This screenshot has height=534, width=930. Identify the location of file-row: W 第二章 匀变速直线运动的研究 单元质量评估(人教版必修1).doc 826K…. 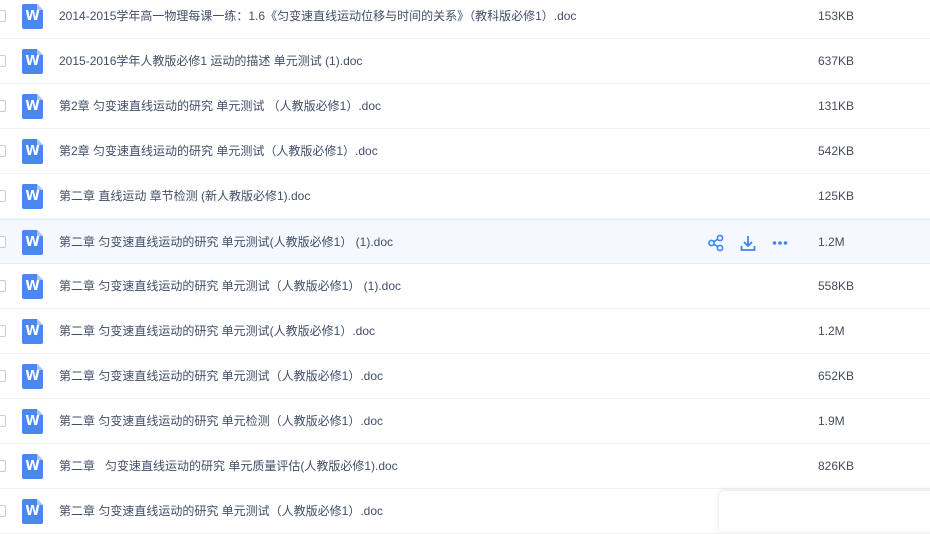
(465, 466).